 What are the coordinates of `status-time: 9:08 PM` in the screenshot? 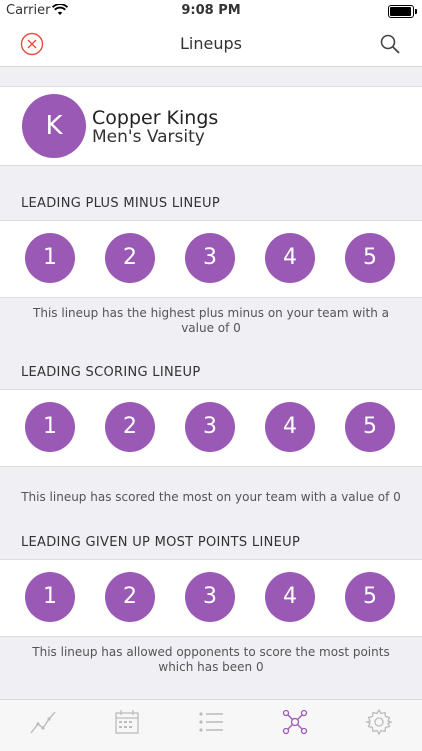 It's located at (211, 10).